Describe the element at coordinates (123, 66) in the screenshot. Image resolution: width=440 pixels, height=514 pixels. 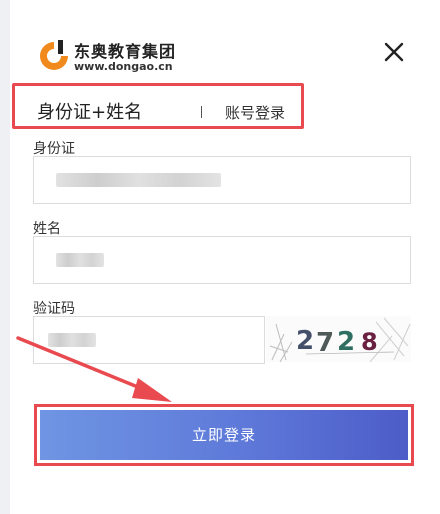
I see `brand-url: www.dongao.cn` at that location.